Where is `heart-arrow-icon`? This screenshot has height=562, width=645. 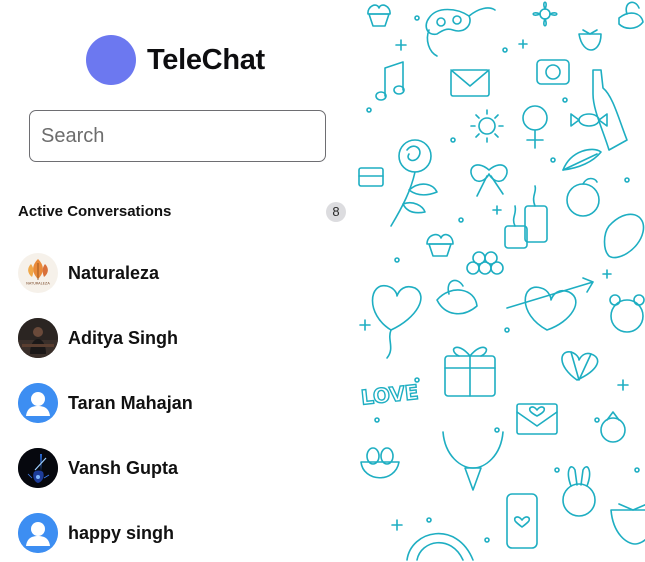 heart-arrow-icon is located at coordinates (550, 304).